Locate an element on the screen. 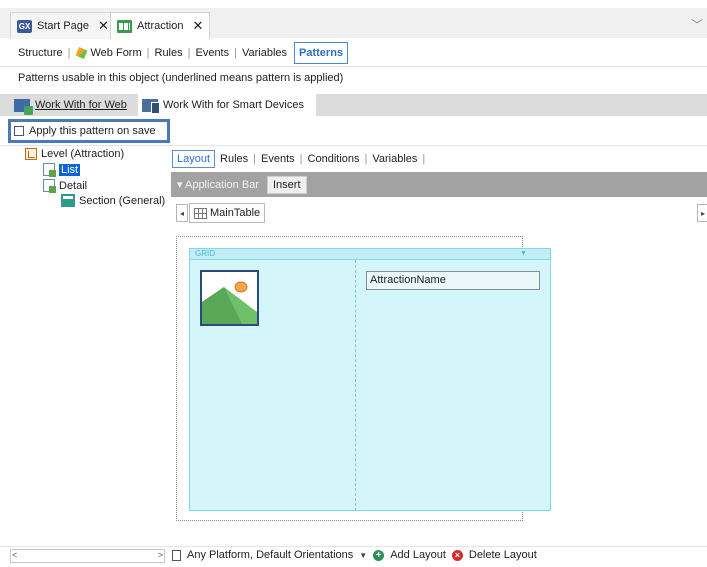 This screenshot has height=567, width=707. tab-events-sd: Events is located at coordinates (278, 159).